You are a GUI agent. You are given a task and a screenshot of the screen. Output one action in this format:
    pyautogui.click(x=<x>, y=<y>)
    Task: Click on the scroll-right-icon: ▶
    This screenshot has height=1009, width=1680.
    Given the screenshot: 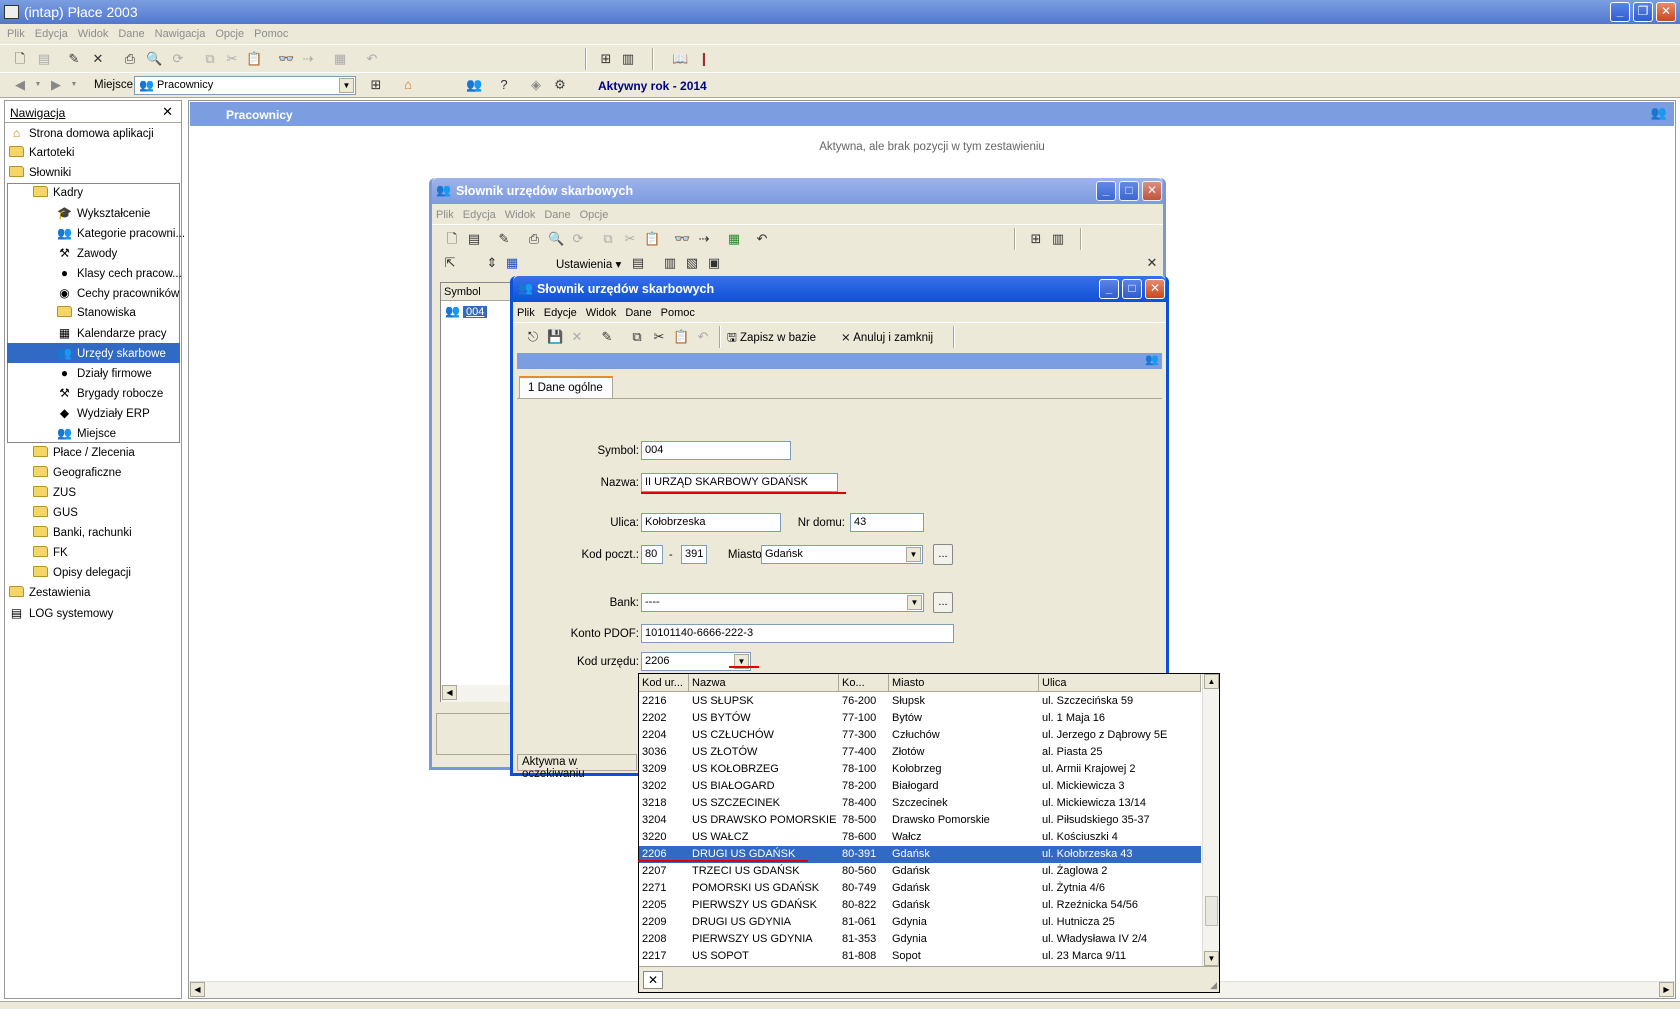 What is the action you would take?
    pyautogui.click(x=1666, y=989)
    